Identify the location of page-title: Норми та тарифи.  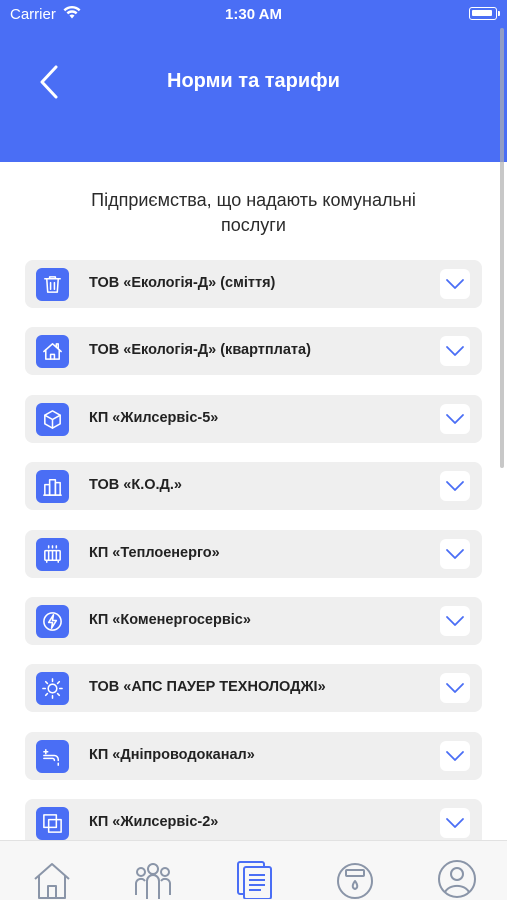
(253, 81).